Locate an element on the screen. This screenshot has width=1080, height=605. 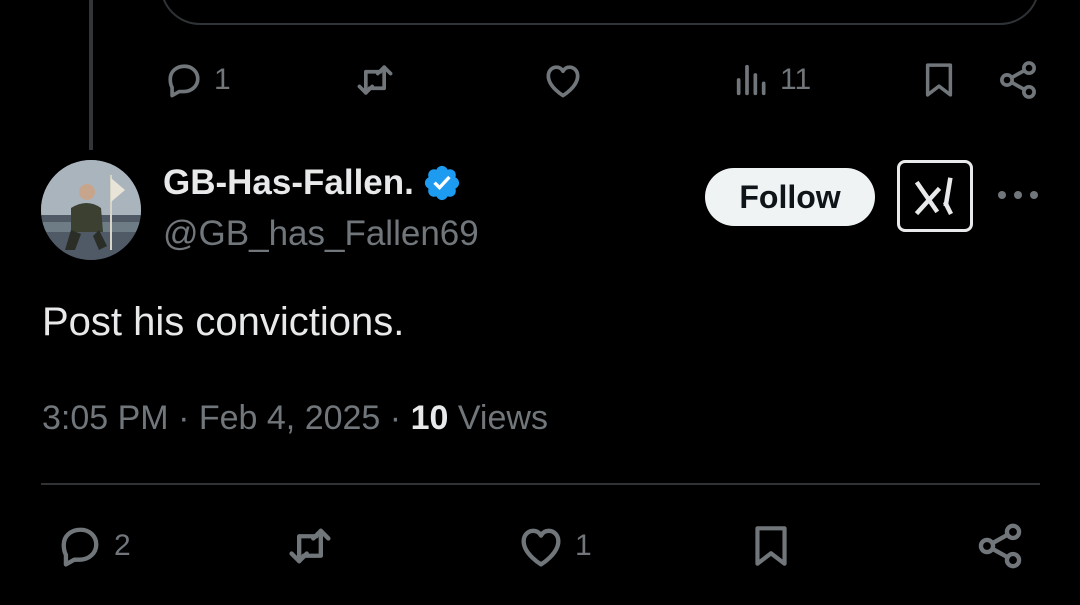
post-time: 3:05 PM is located at coordinates (105, 418).